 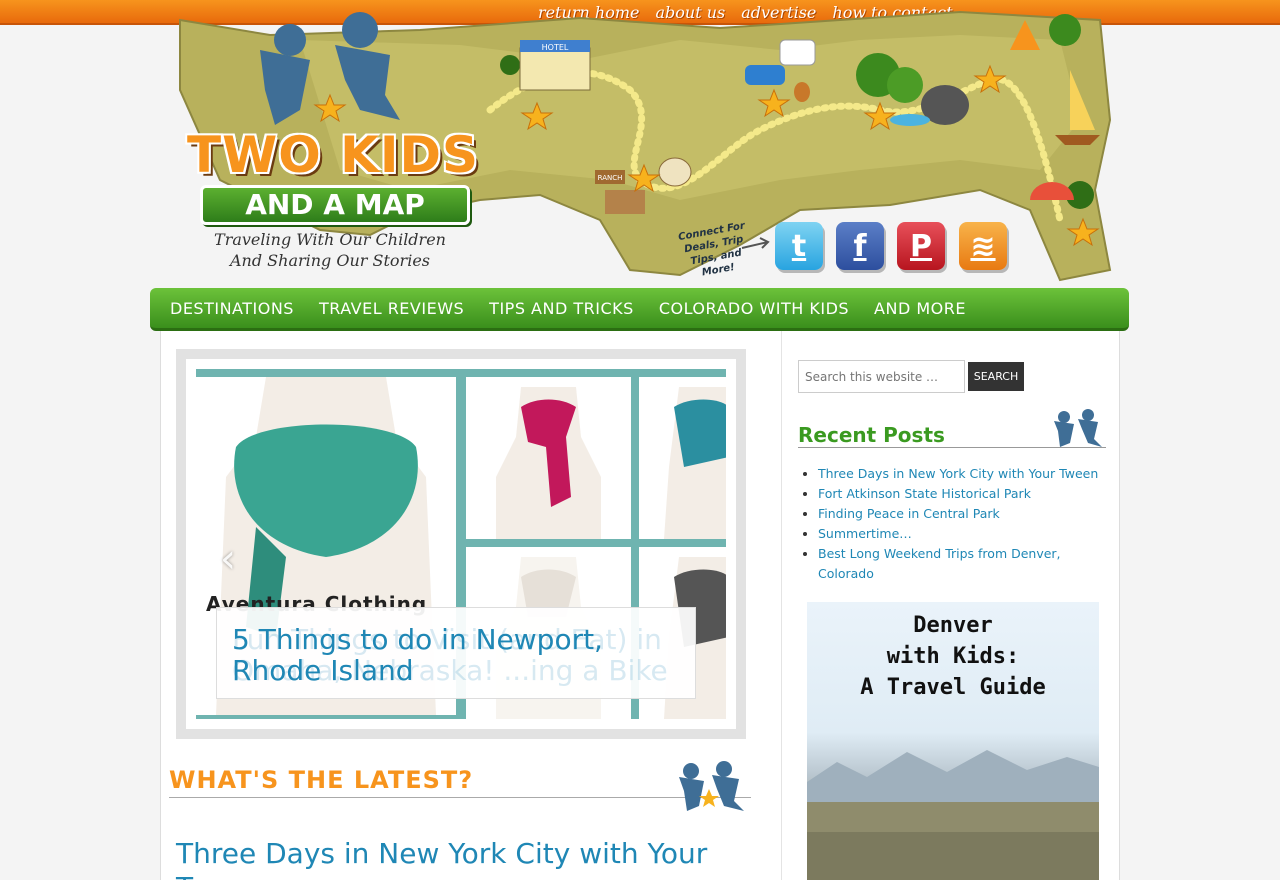 I want to click on rss-glyph: ≋, so click(x=983, y=246).